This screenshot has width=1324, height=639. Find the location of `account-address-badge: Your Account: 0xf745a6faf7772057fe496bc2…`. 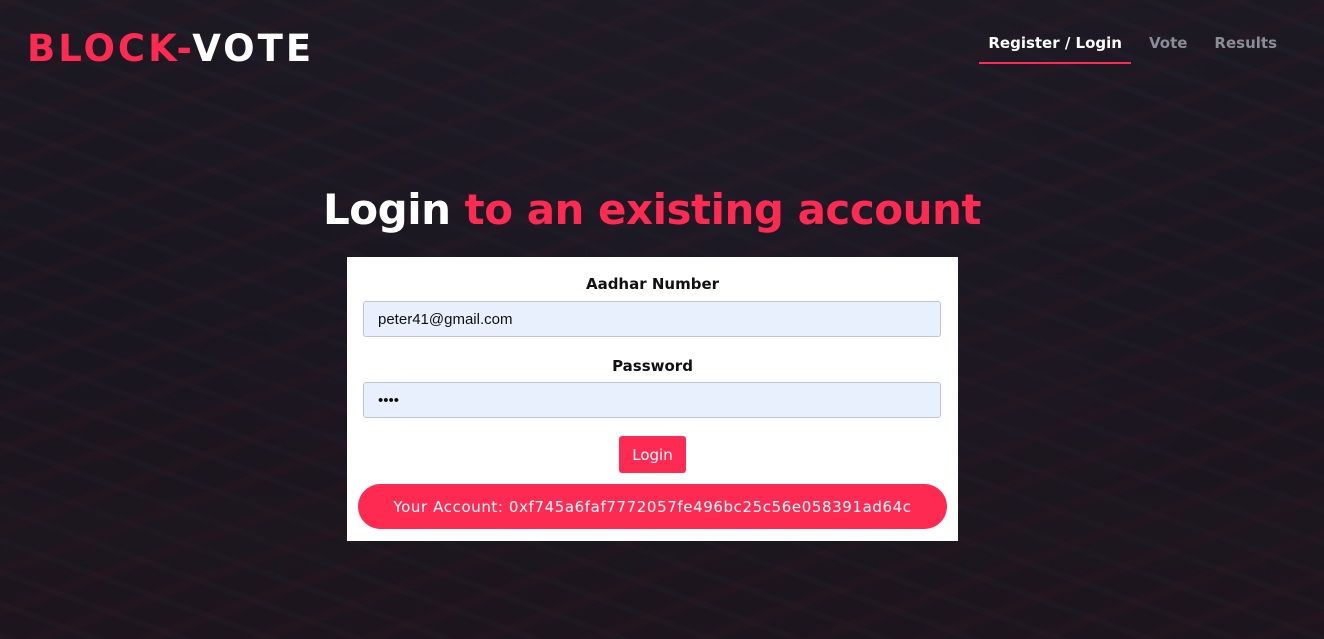

account-address-badge: Your Account: 0xf745a6faf7772057fe496bc2… is located at coordinates (652, 506).